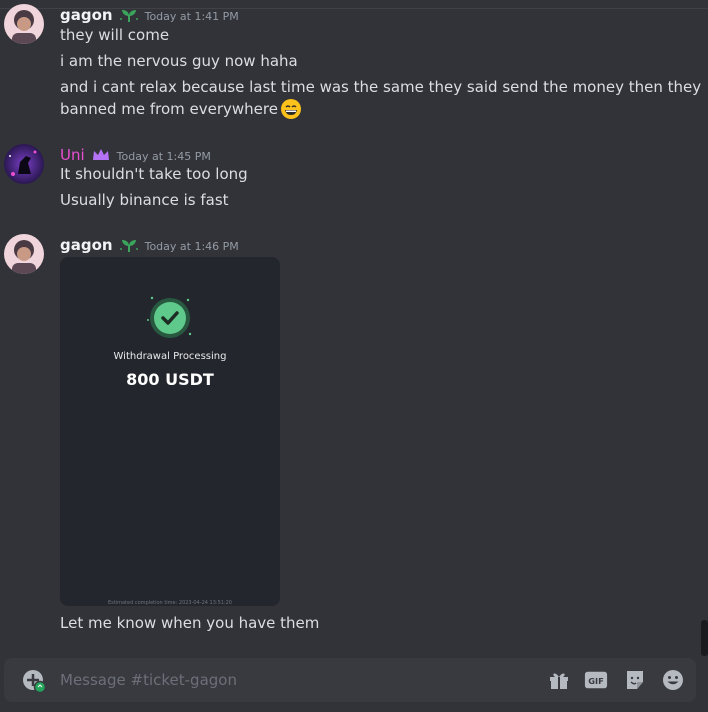  I want to click on message-header: gagon Today at 1:41 PM, so click(149, 14).